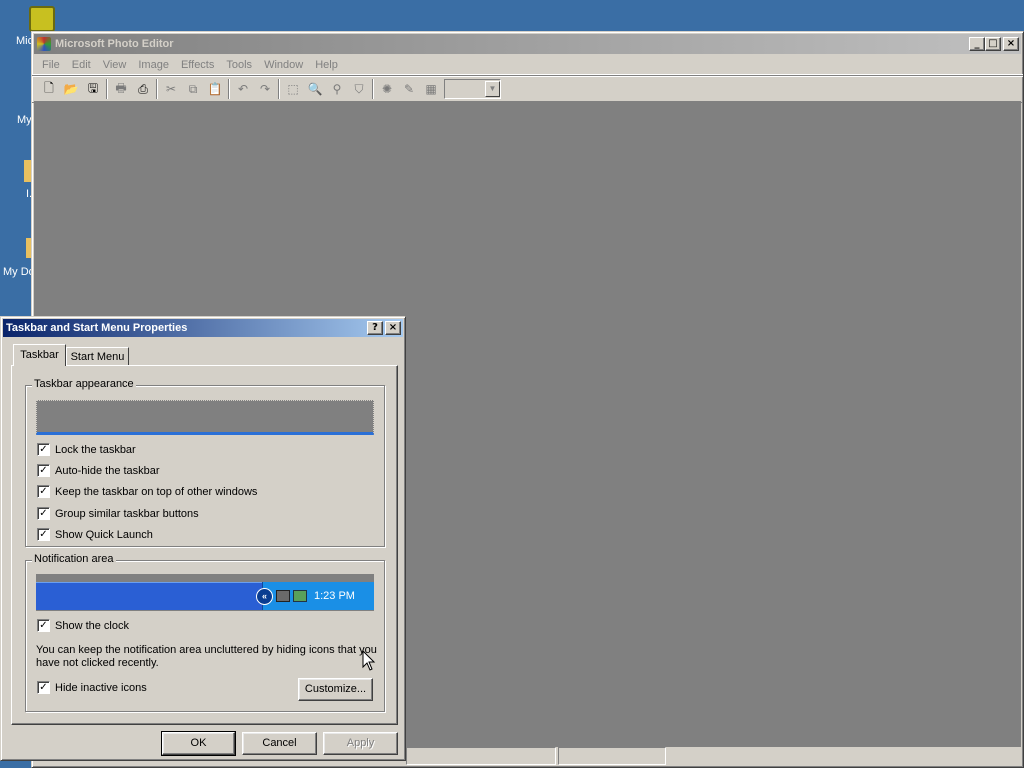  I want to click on checkbox-show-clock: ✓ Show the clock, so click(83, 625).